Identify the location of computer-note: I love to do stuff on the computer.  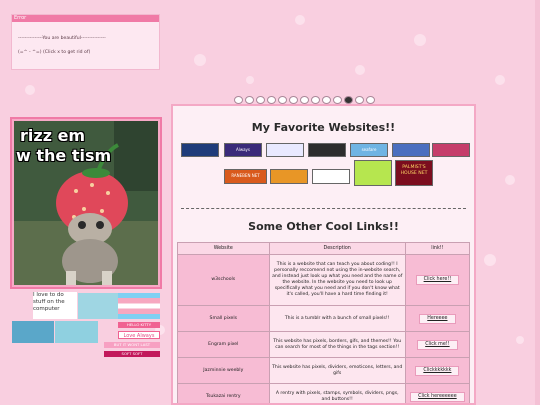
(55, 305).